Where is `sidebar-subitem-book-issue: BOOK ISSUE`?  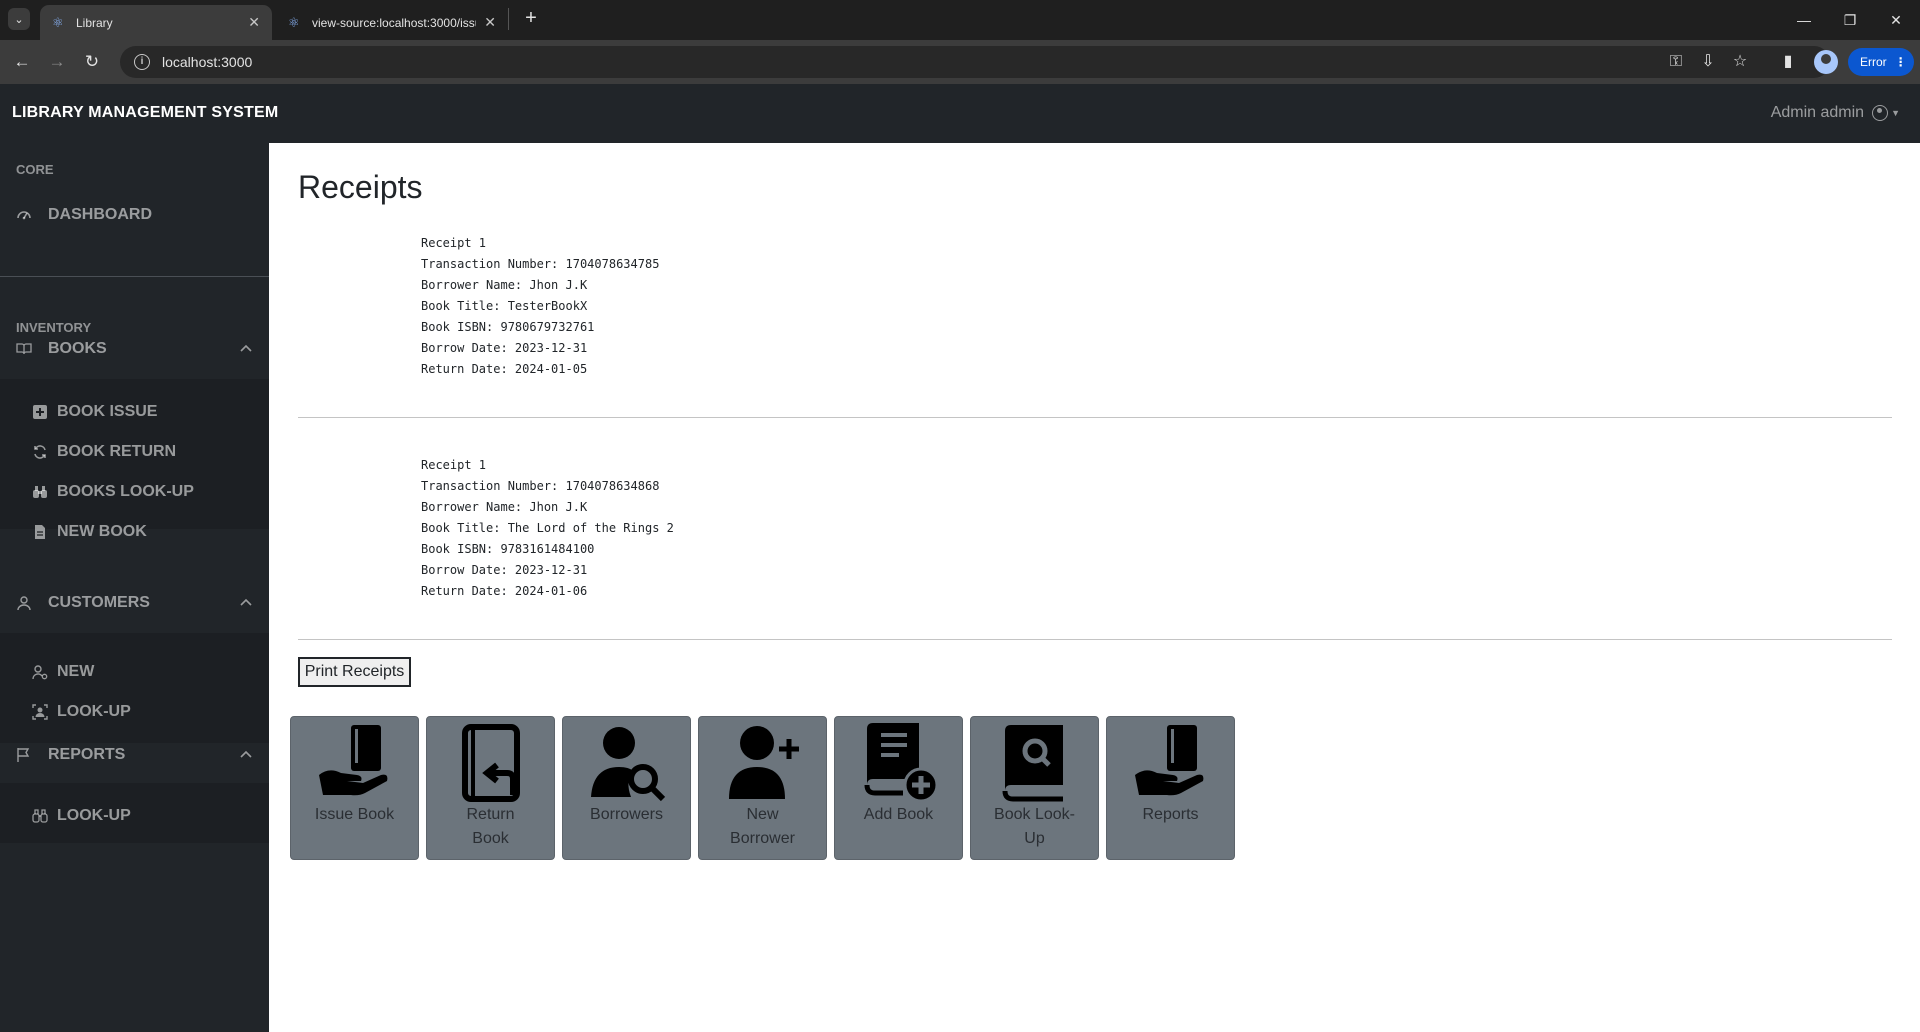
sidebar-subitem-book-issue: BOOK ISSUE is located at coordinates (94, 412).